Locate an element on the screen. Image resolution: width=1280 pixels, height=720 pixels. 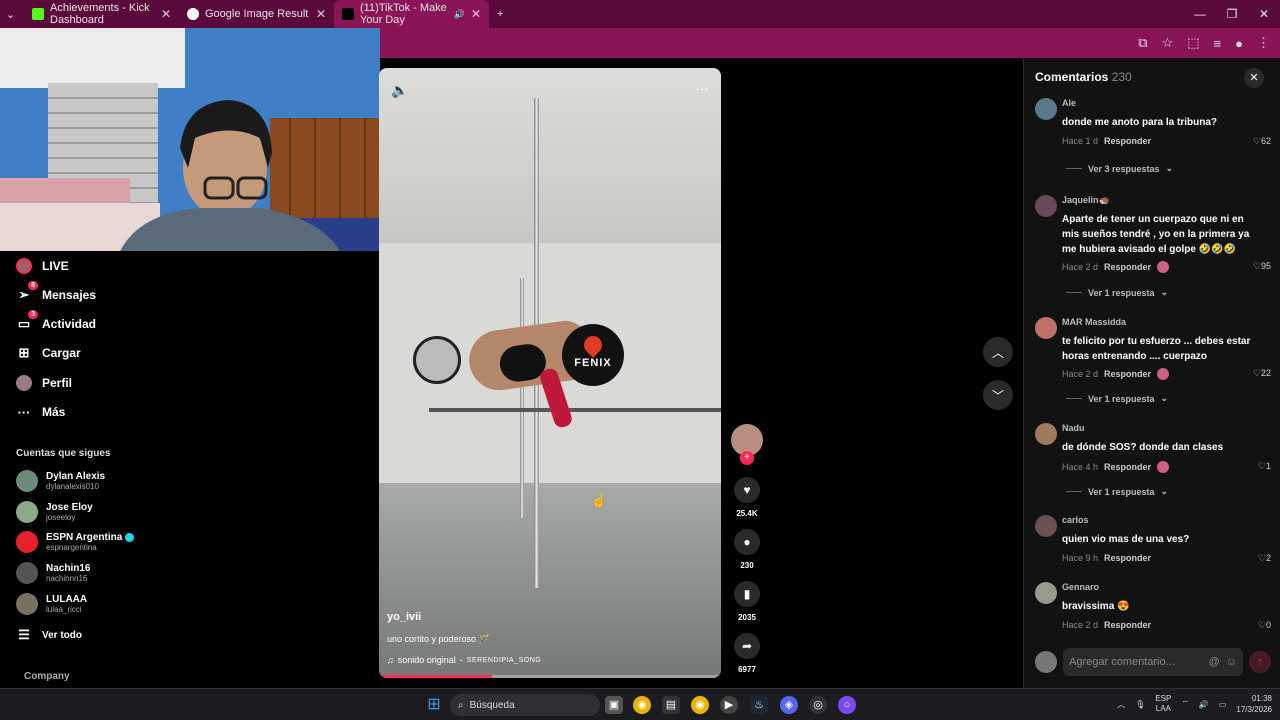
bookmark-star-icon: ☆ is located at coordinates (1168, 43).